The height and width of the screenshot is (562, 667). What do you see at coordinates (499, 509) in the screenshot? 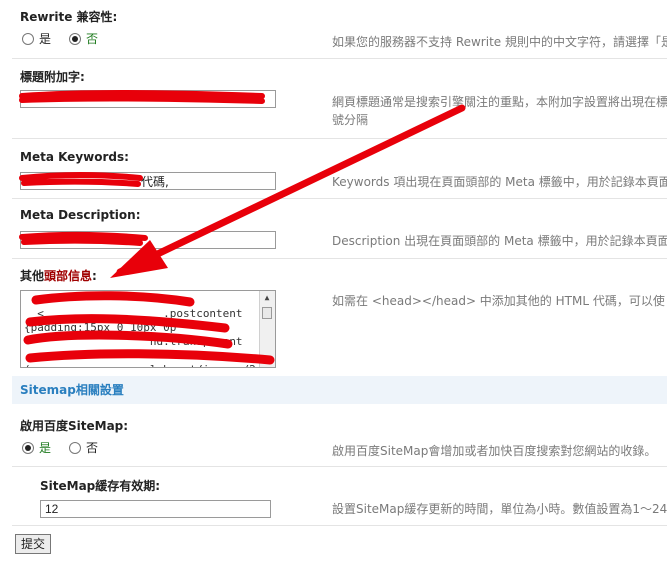
I see `sitemap-cache-tip: 設置SiteMap緩存更新的時間，單位為小時。數值設置為1～24` at bounding box center [499, 509].